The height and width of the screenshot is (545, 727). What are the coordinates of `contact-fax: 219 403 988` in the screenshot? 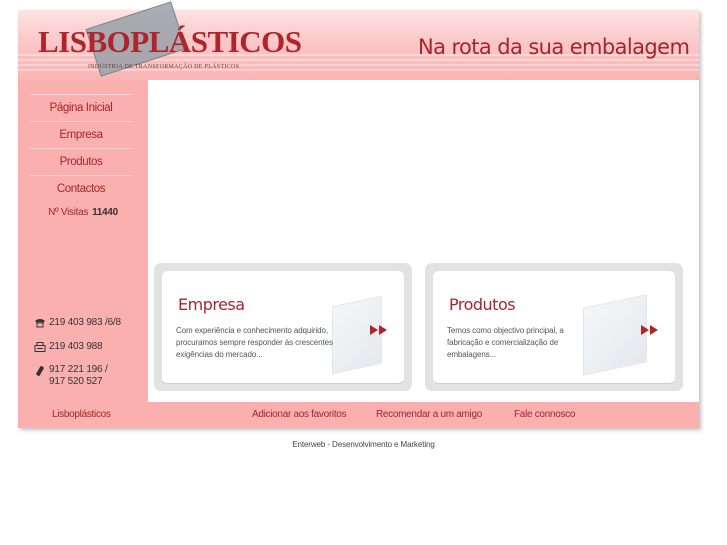 It's located at (68, 346).